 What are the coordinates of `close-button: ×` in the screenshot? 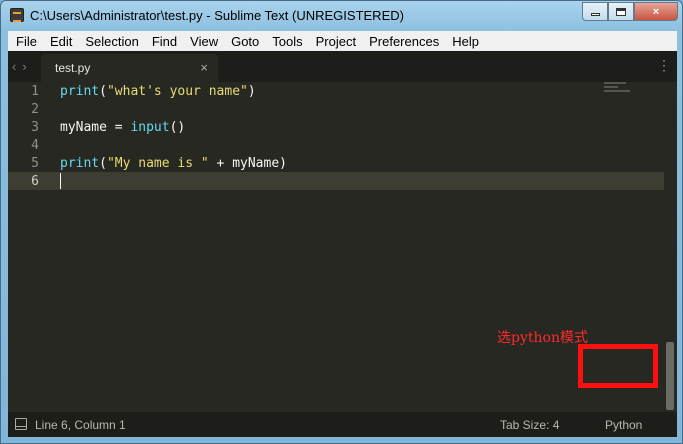 It's located at (656, 11).